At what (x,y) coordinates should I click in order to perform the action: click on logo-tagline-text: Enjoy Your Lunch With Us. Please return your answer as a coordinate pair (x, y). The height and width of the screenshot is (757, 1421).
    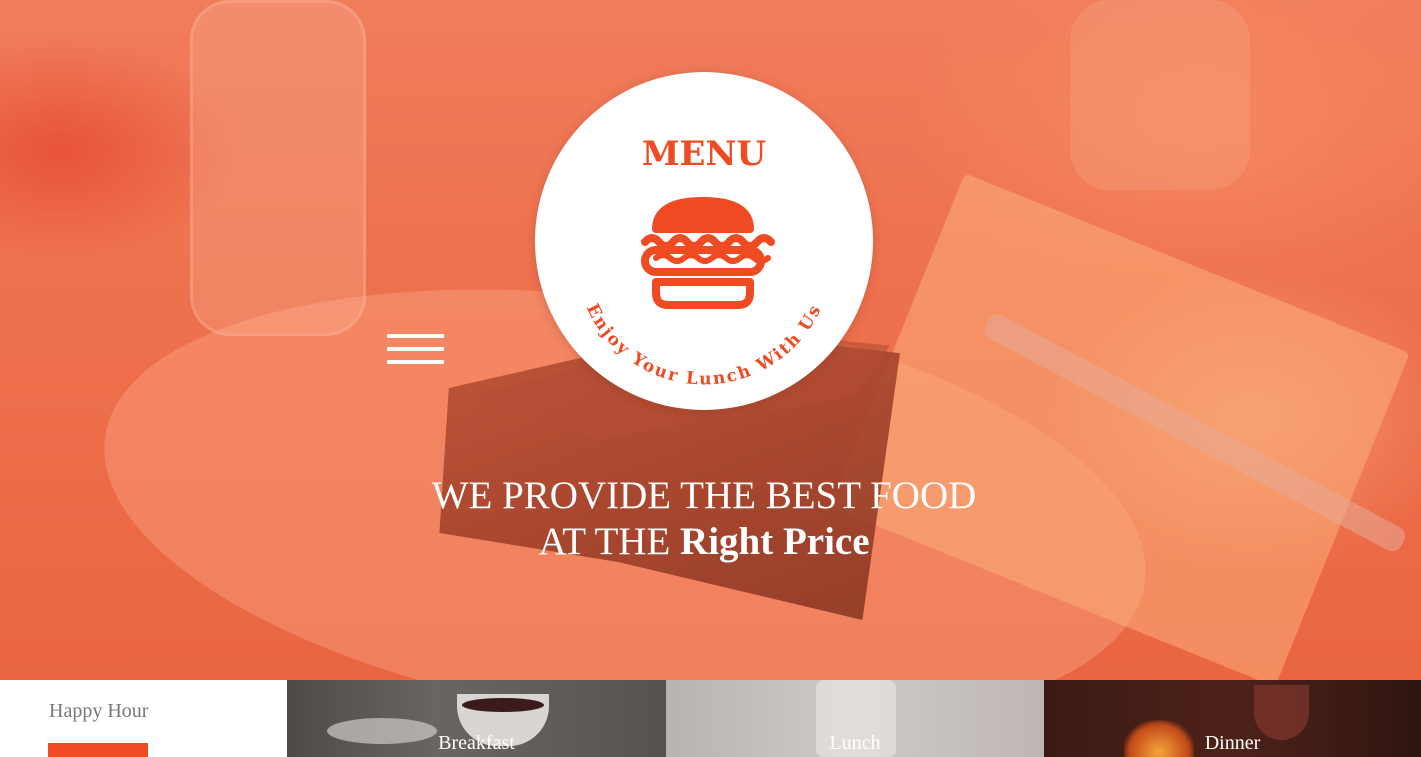
    Looking at the image, I should click on (703, 345).